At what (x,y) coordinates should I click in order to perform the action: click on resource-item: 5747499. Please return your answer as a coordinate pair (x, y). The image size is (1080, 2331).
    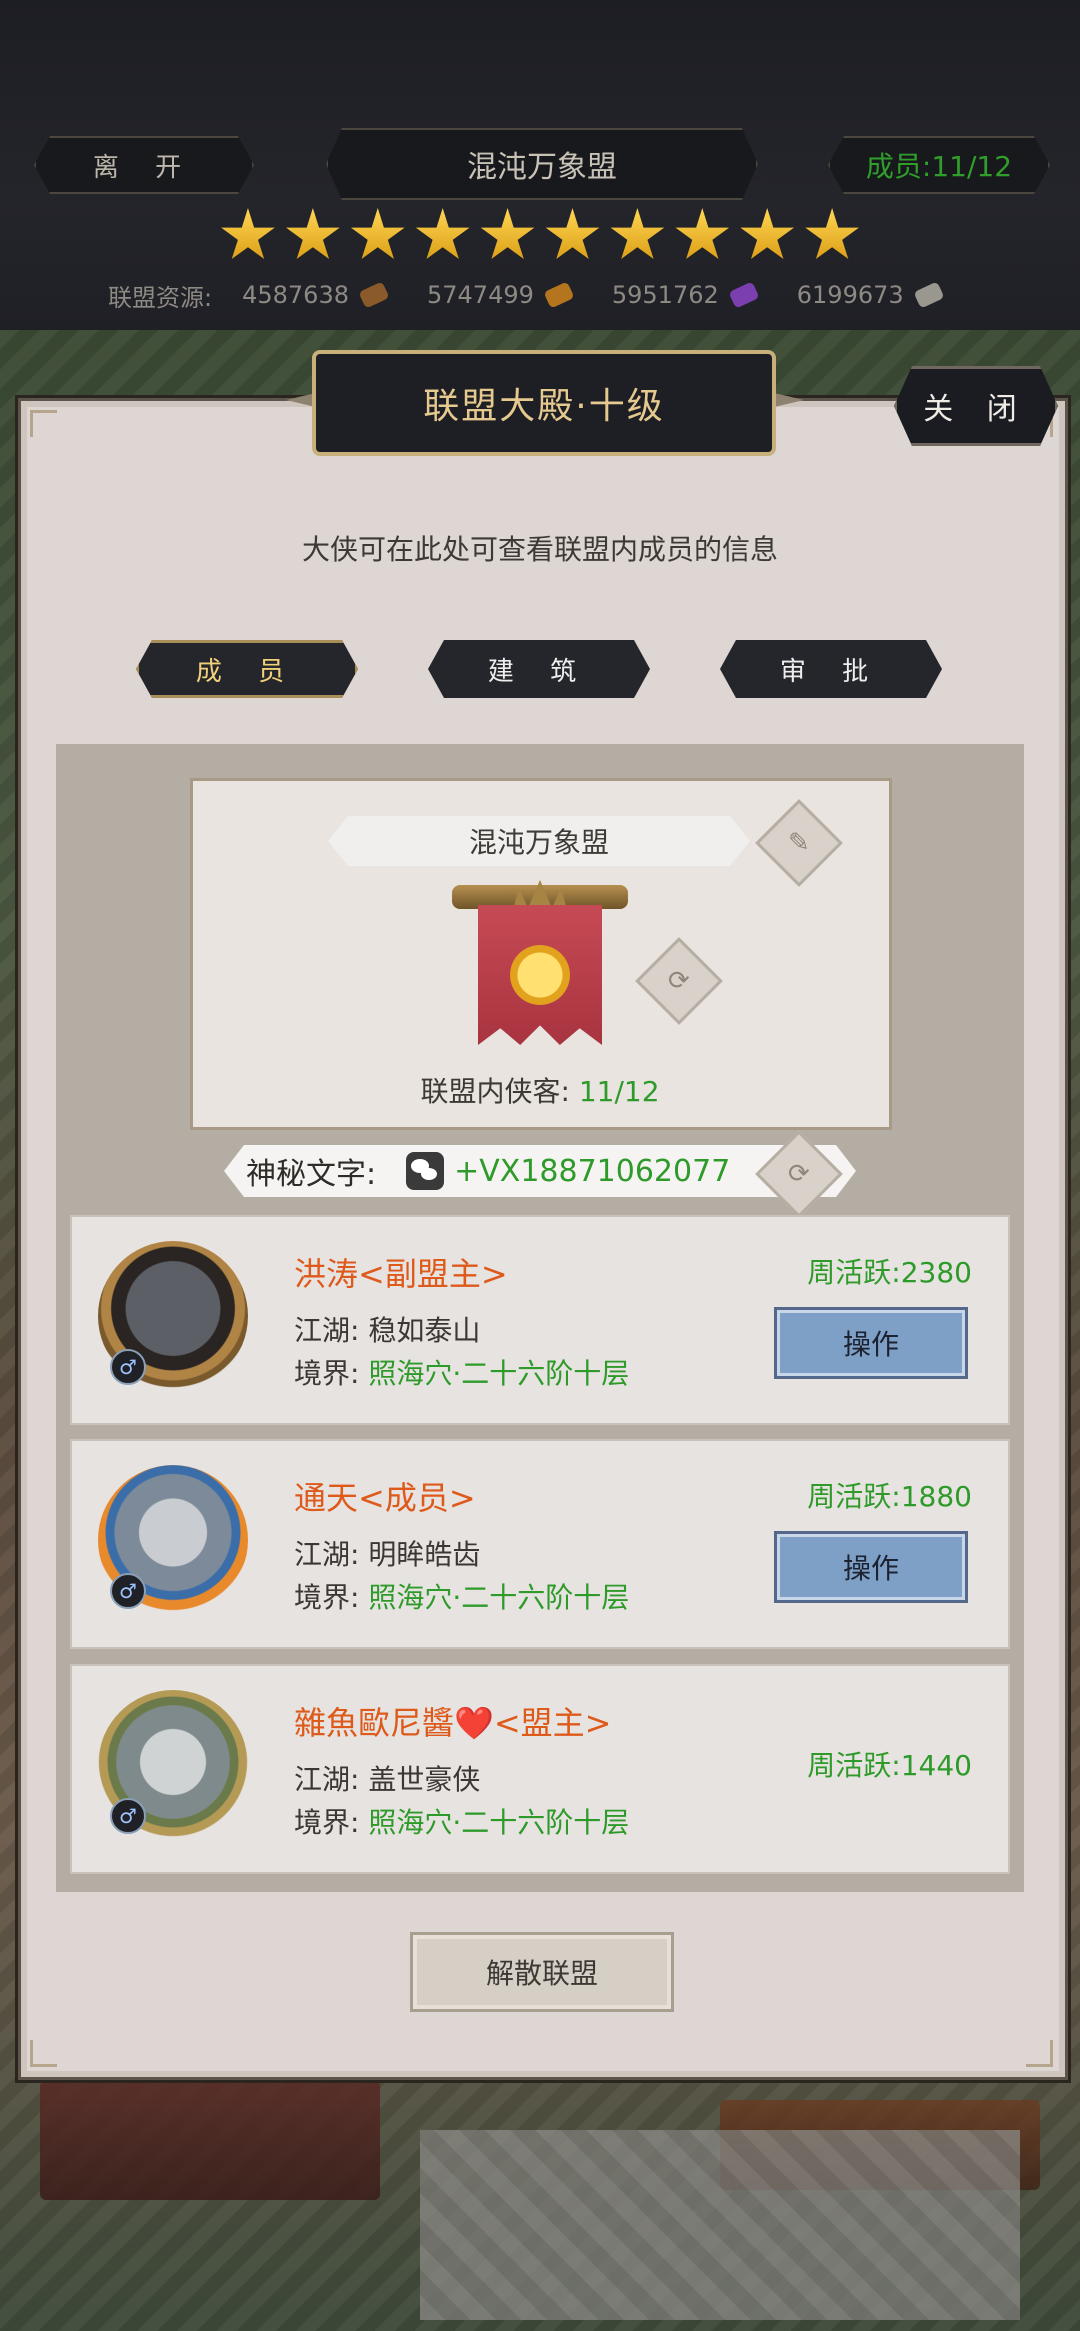
    Looking at the image, I should click on (500, 295).